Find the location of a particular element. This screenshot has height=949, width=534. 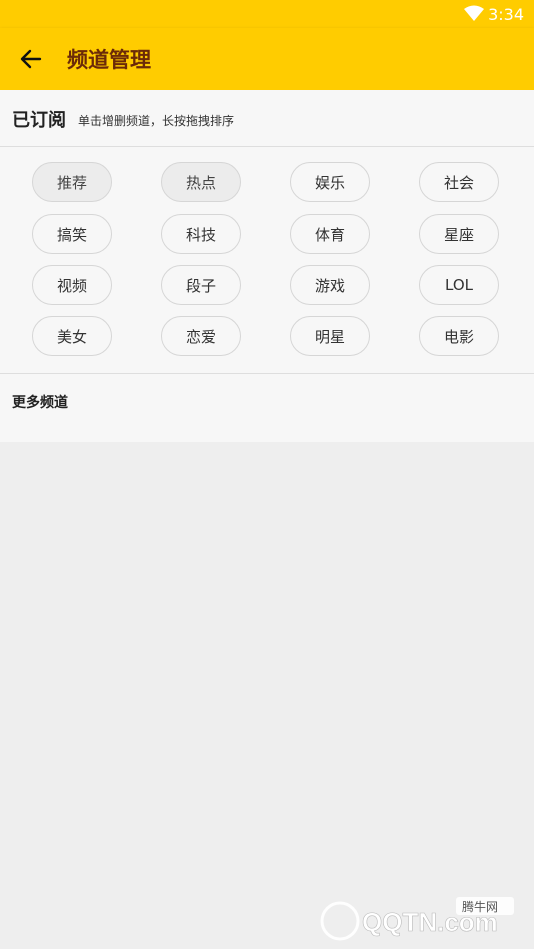

subscribed-header: 已订阅 单击增删频道，长按拖拽排序 is located at coordinates (267, 118).